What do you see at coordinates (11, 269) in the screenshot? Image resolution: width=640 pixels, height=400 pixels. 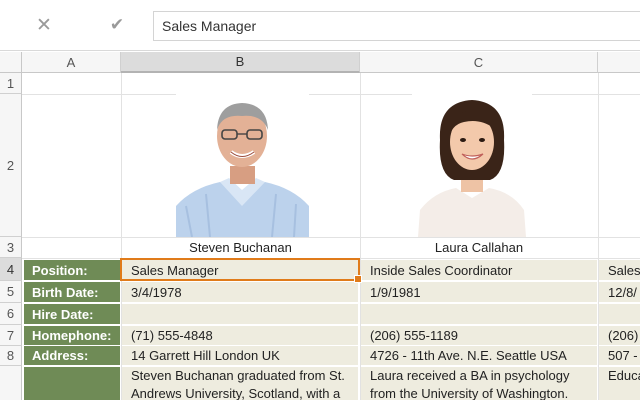 I see `row-header-4: 4` at bounding box center [11, 269].